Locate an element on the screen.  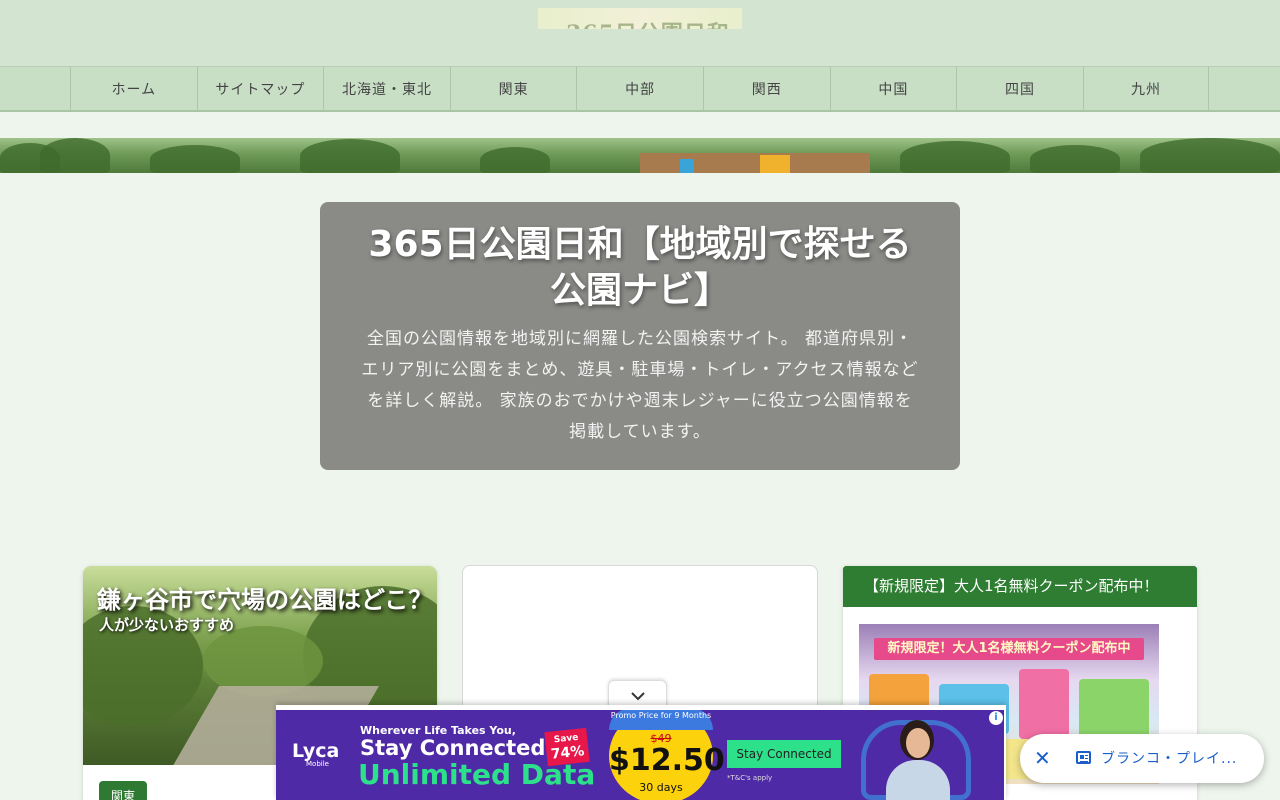
nav-item-1: サイトマップ is located at coordinates (260, 89).